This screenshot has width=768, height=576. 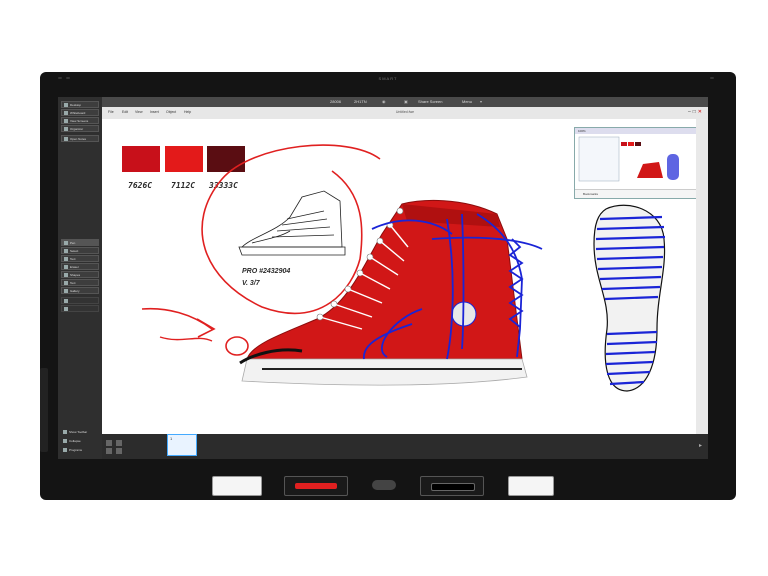 What do you see at coordinates (177, 318) in the screenshot?
I see `red-arrow-annotation` at bounding box center [177, 318].